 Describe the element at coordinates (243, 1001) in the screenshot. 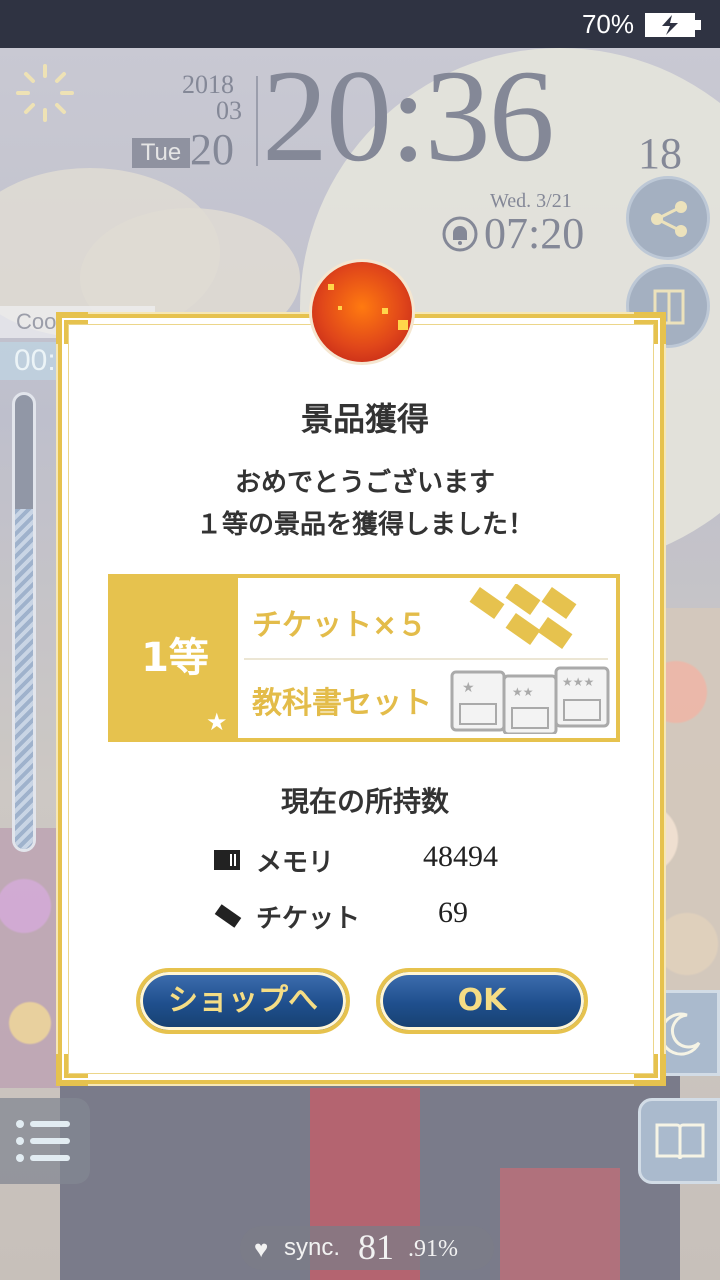

I see `shop-button: ショップへ` at that location.